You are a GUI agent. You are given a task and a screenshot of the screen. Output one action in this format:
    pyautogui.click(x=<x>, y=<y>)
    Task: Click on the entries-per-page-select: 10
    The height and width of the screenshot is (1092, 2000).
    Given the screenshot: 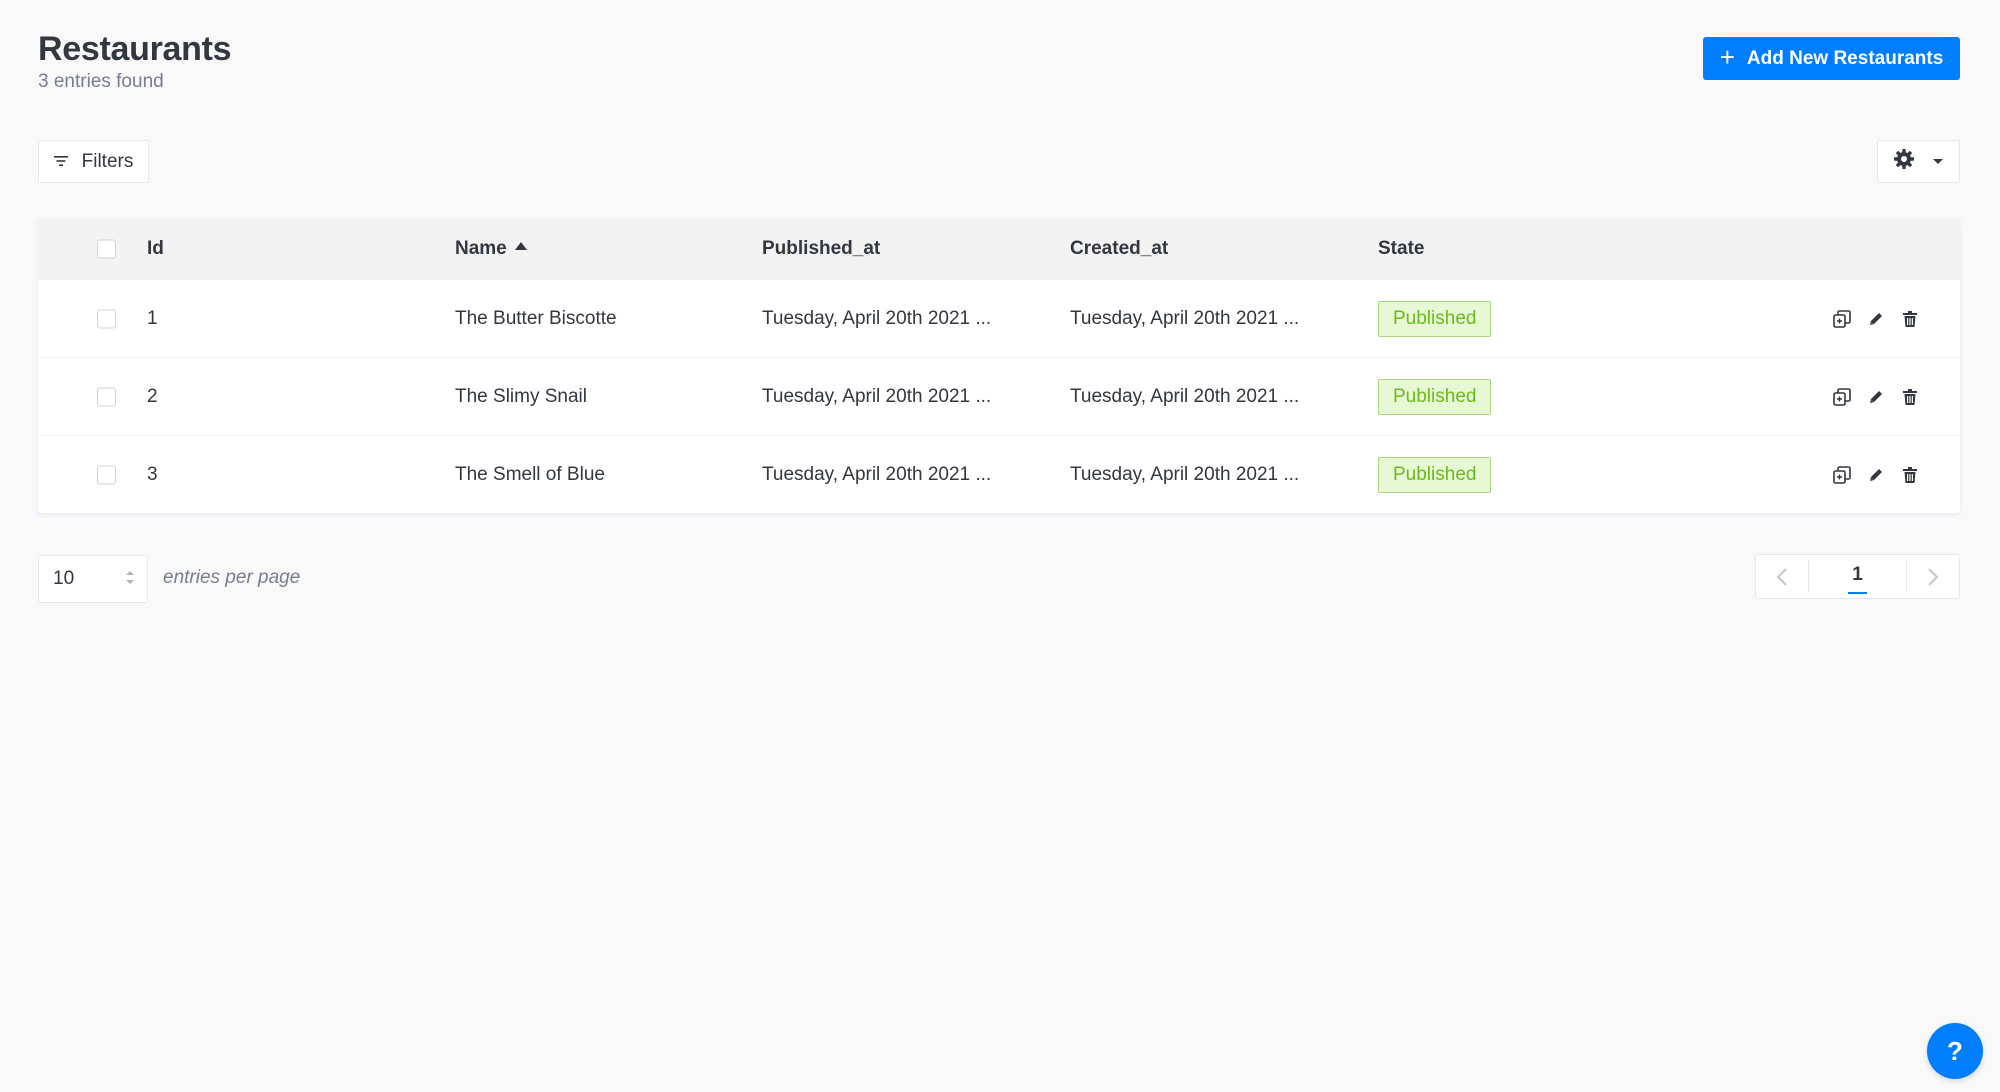 What is the action you would take?
    pyautogui.click(x=93, y=579)
    